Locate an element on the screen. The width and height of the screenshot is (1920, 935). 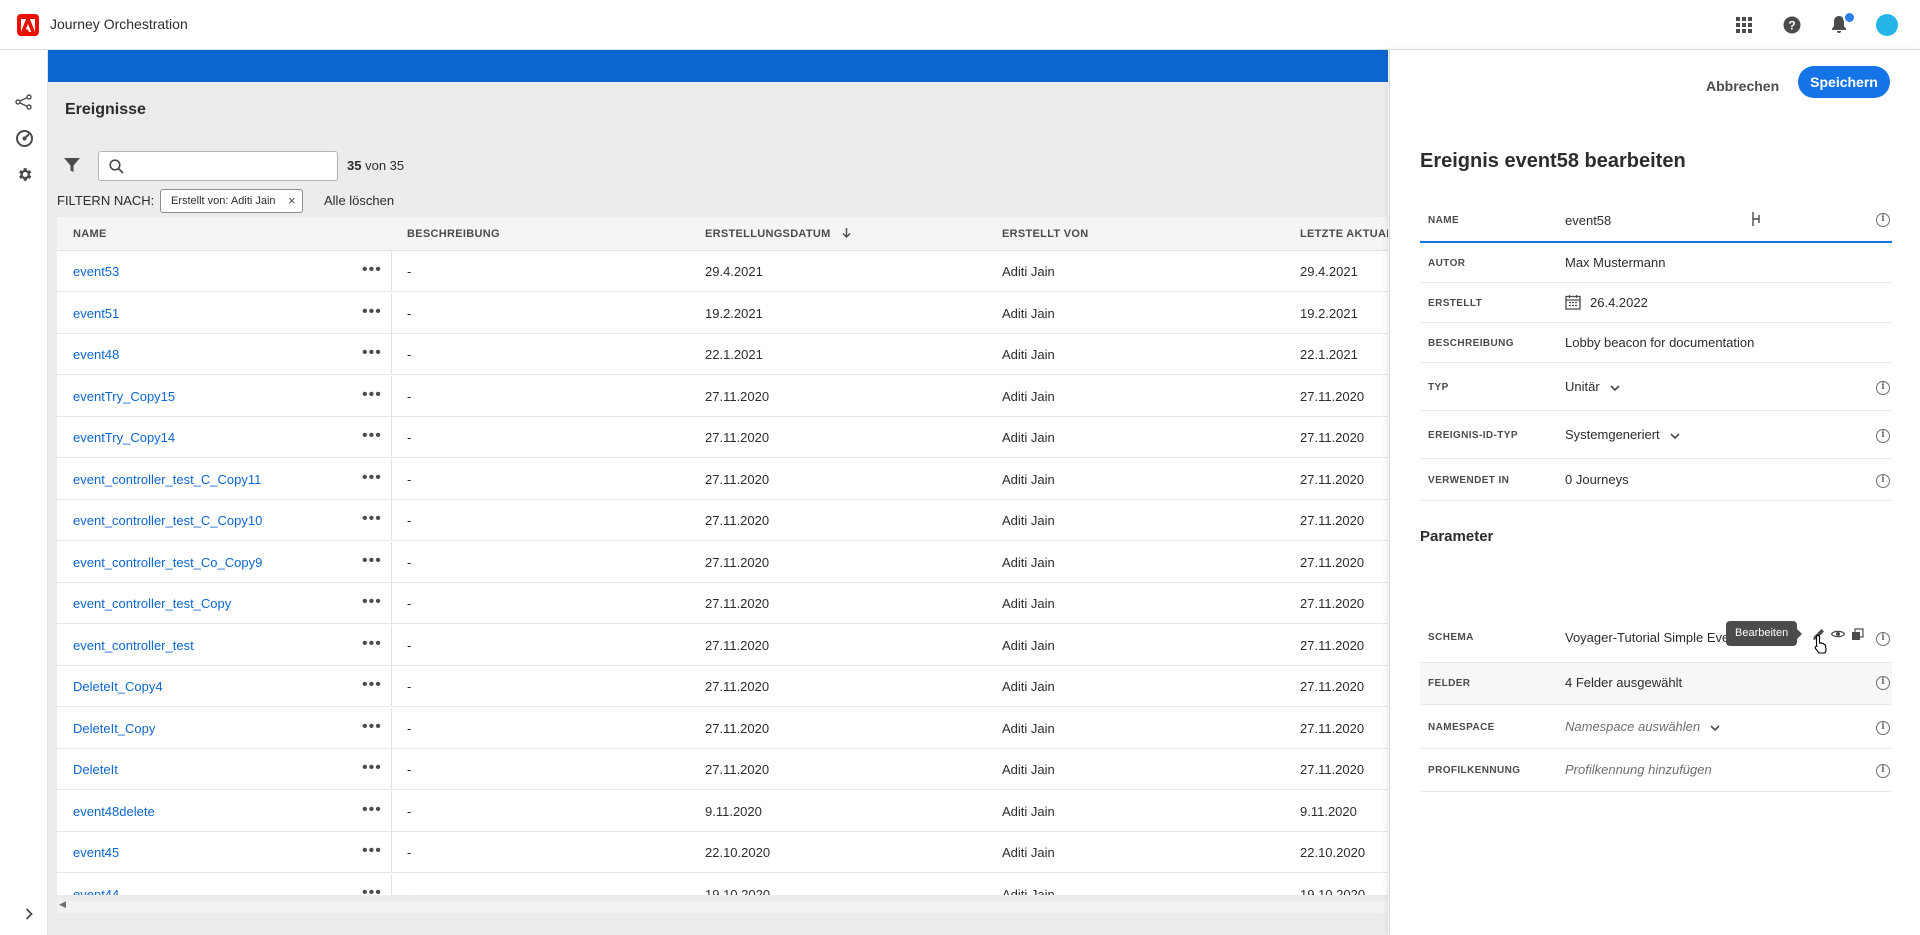
help-icon: ? is located at coordinates (1792, 25).